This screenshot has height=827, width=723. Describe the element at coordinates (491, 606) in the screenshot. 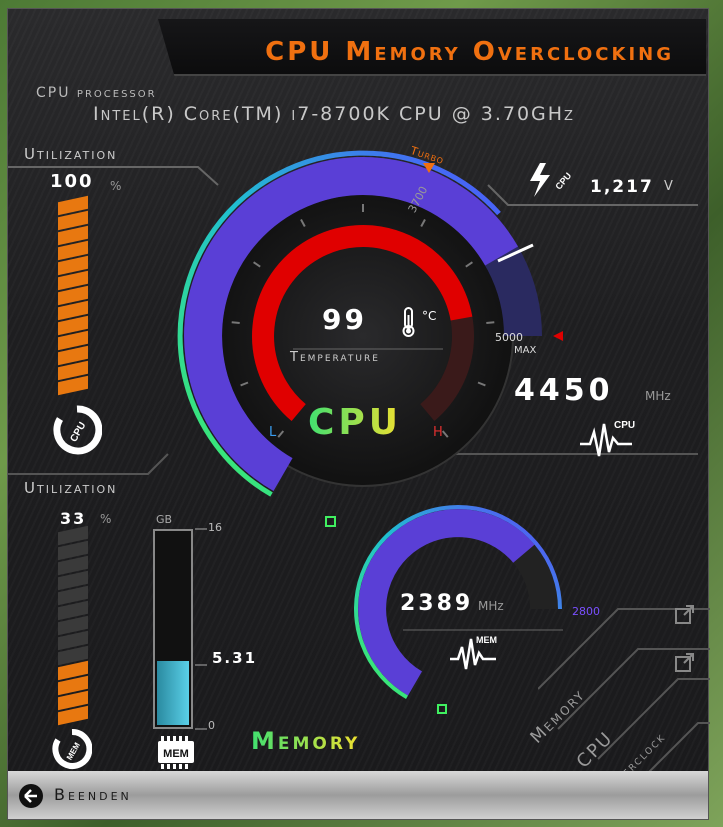

I see `memory-frequency-unit: MHz` at that location.